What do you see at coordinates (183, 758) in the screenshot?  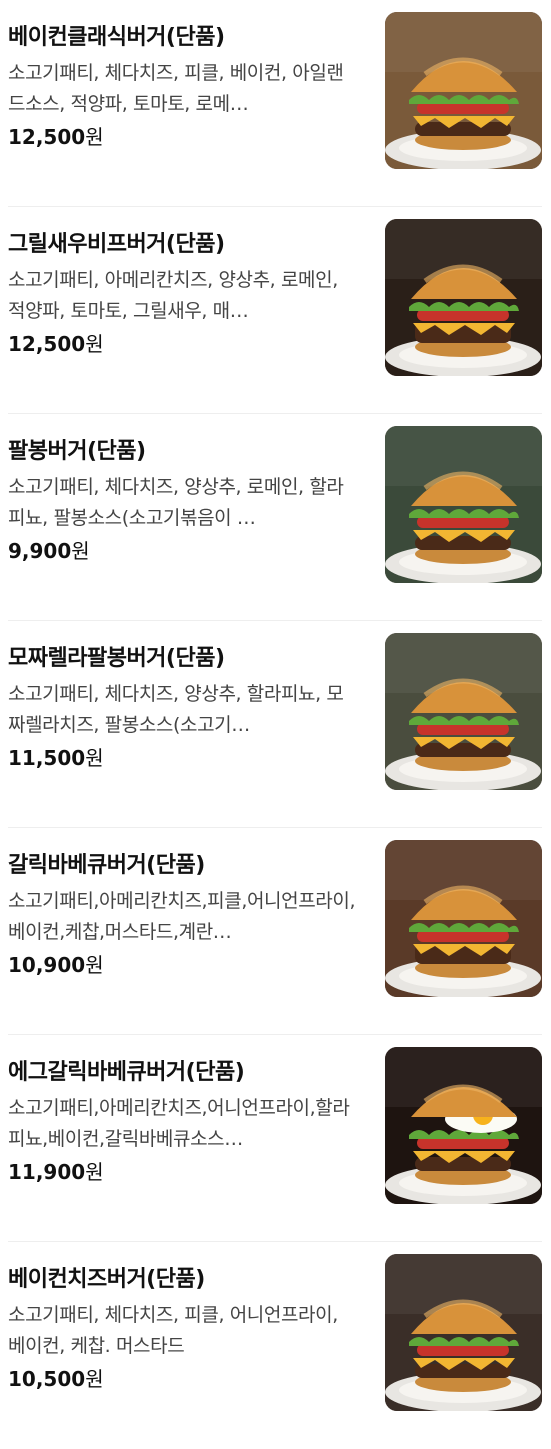 I see `menu-item-price: 11,500원` at bounding box center [183, 758].